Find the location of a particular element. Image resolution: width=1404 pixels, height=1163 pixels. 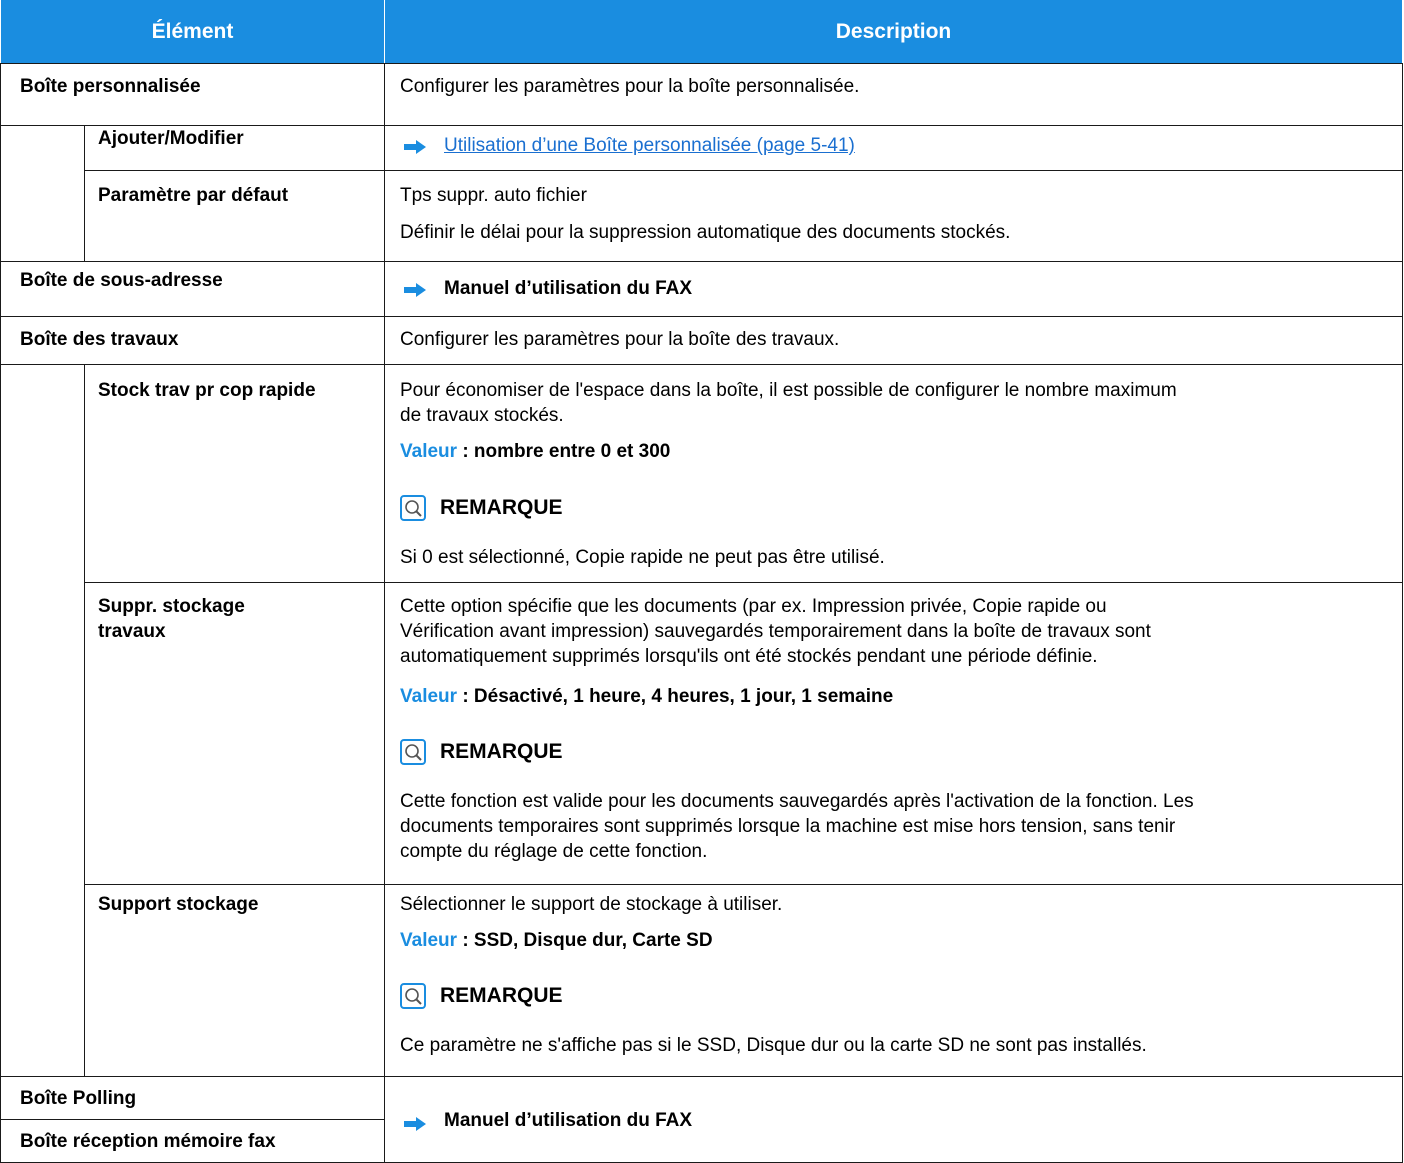

value-support: Valeur : SSD, Disque dur, Carte SD is located at coordinates (556, 941).